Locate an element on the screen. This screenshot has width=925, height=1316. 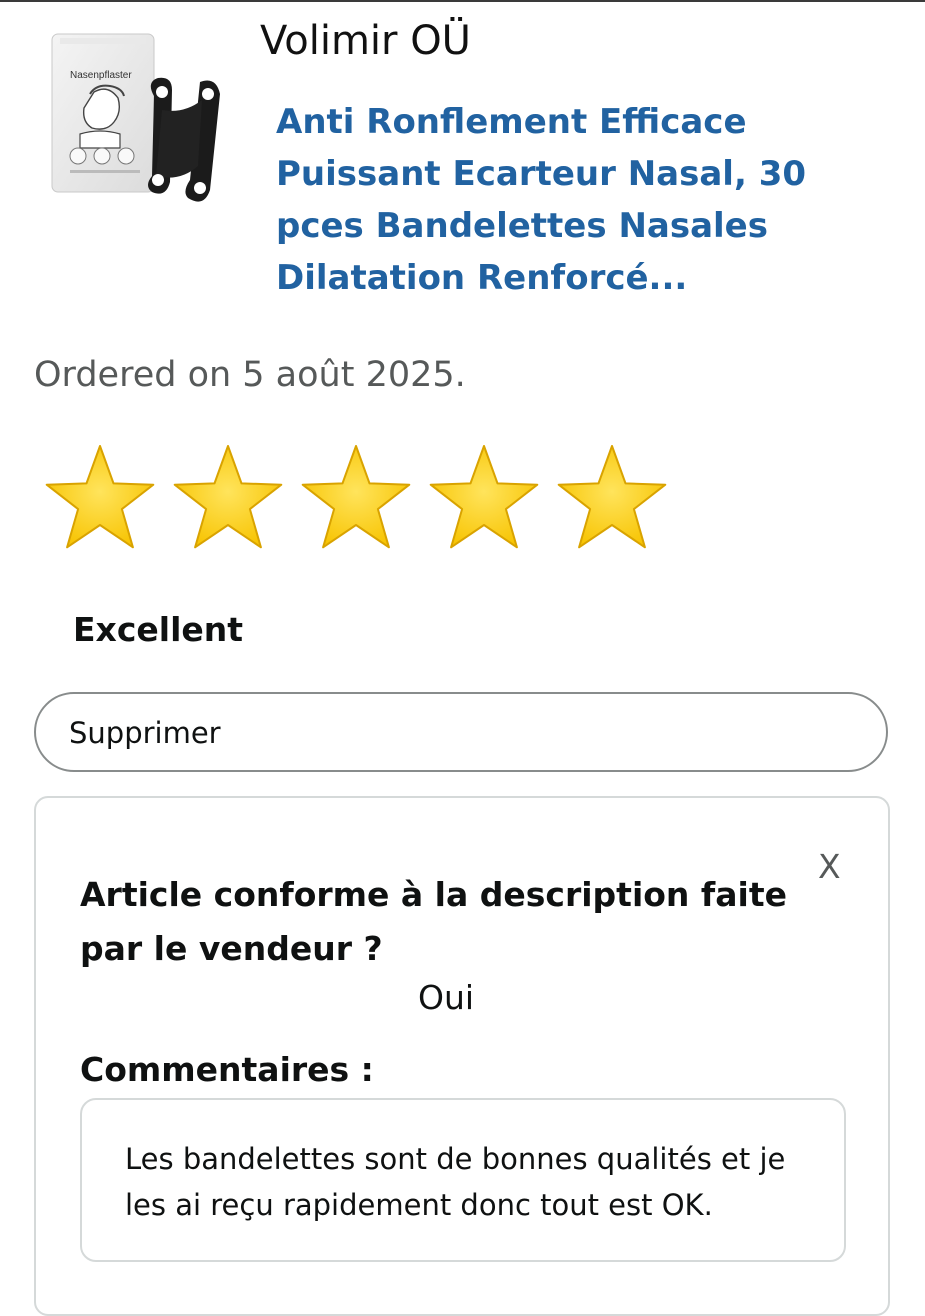
seller-name: Volimir OÜ is located at coordinates (365, 41).